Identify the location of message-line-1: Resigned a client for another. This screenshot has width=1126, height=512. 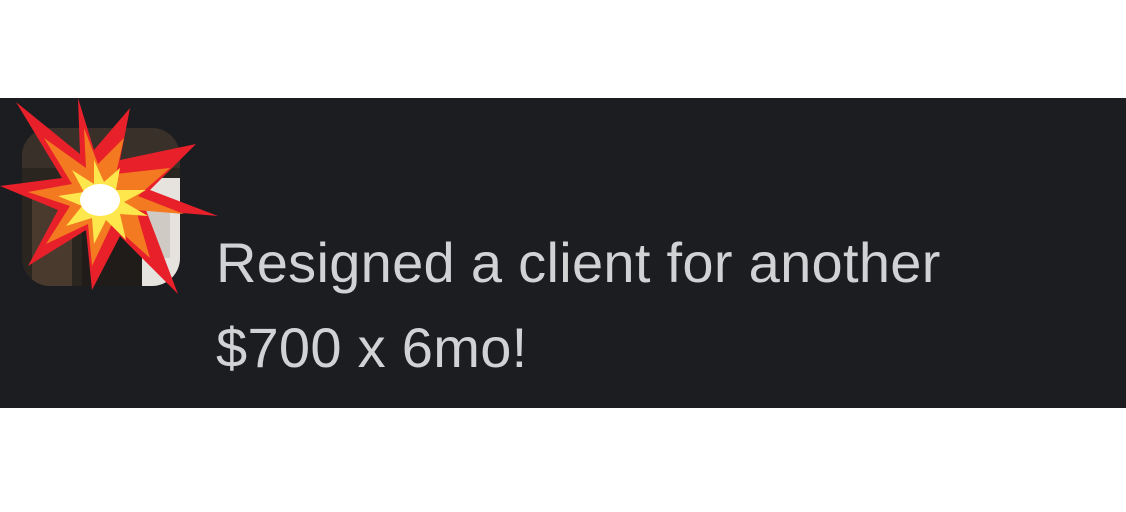
(578, 262).